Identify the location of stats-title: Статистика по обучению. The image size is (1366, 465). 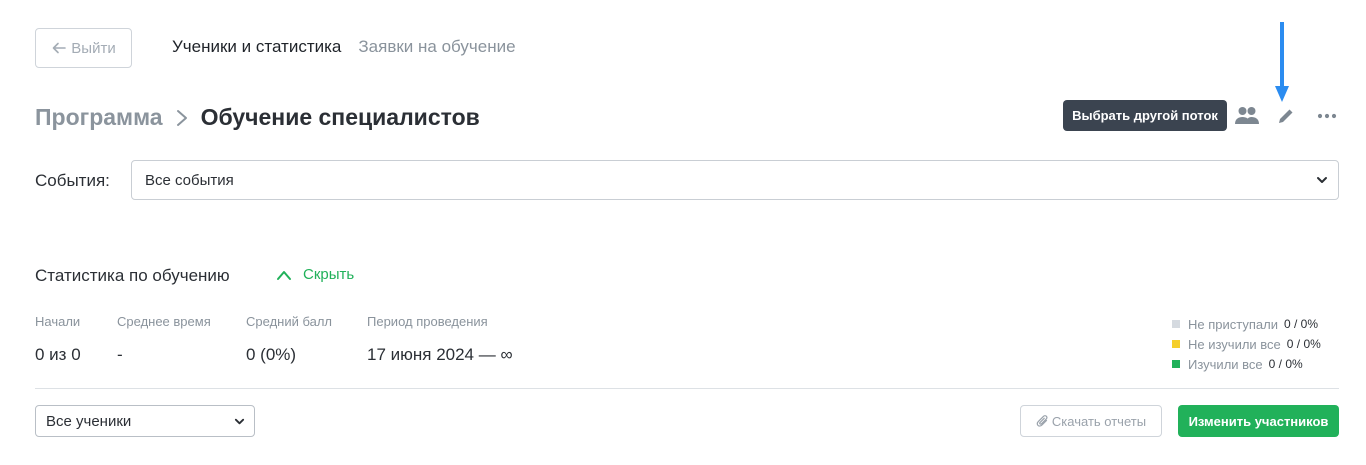
(132, 275).